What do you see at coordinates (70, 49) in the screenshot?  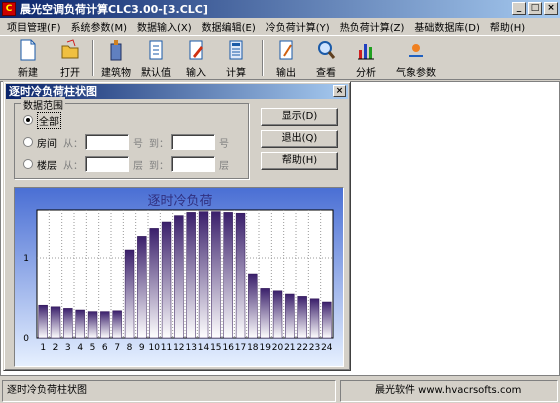 I see `open-folder-icon` at bounding box center [70, 49].